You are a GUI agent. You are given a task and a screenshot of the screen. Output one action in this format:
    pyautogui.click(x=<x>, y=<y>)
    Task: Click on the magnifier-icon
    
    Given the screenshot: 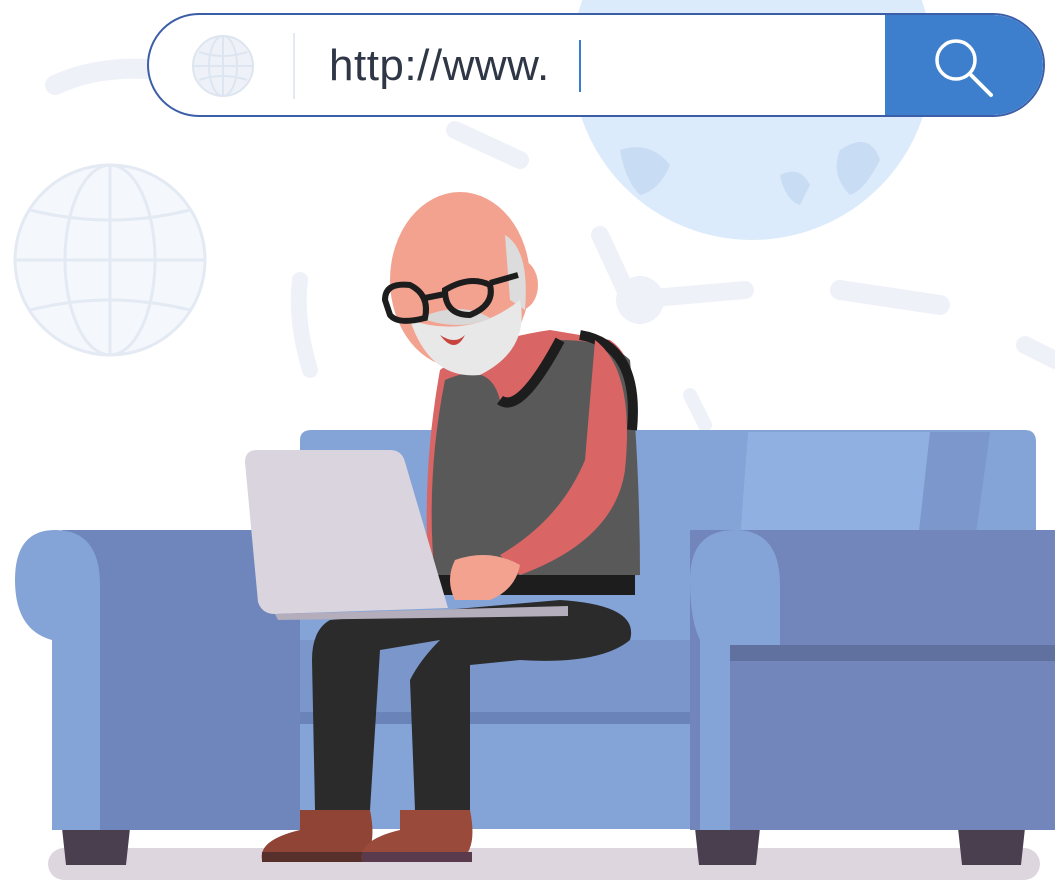 What is the action you would take?
    pyautogui.click(x=964, y=68)
    